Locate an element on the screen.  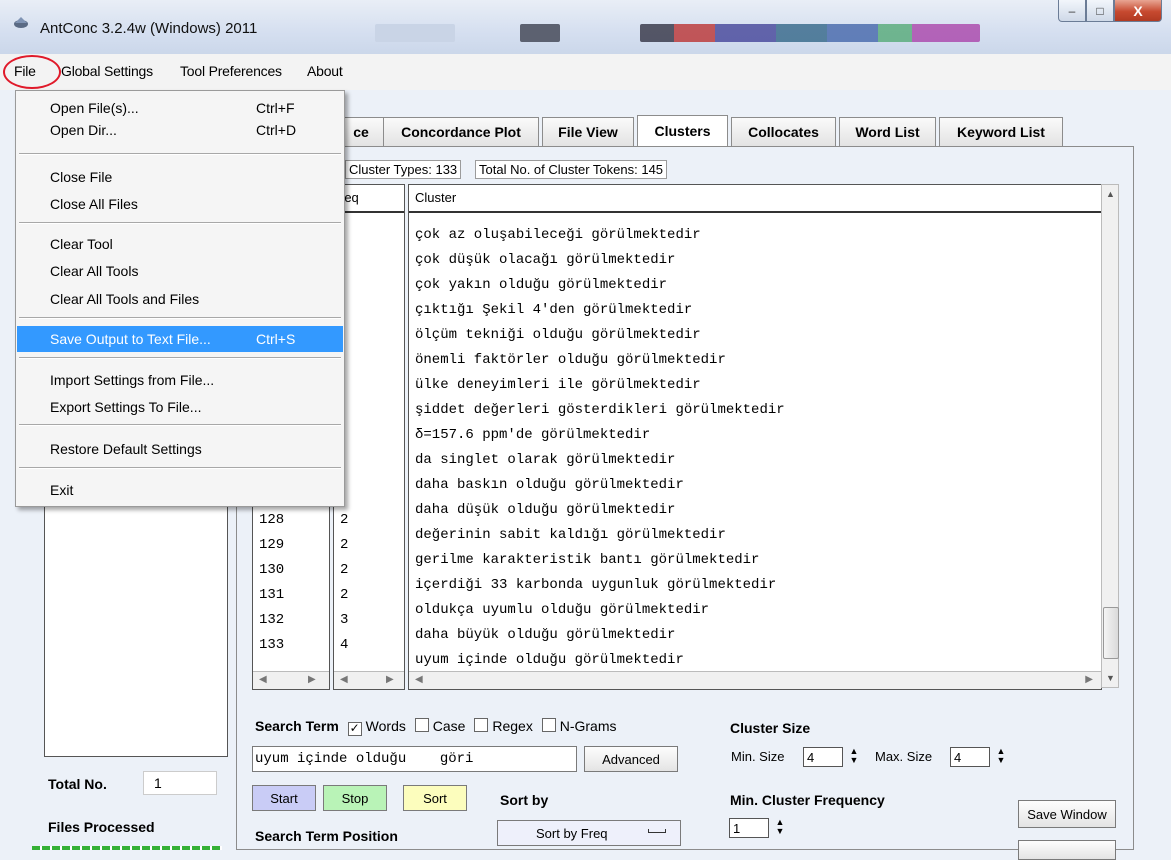
search-term-position-label: Search Term Position is located at coordinates (326, 836).